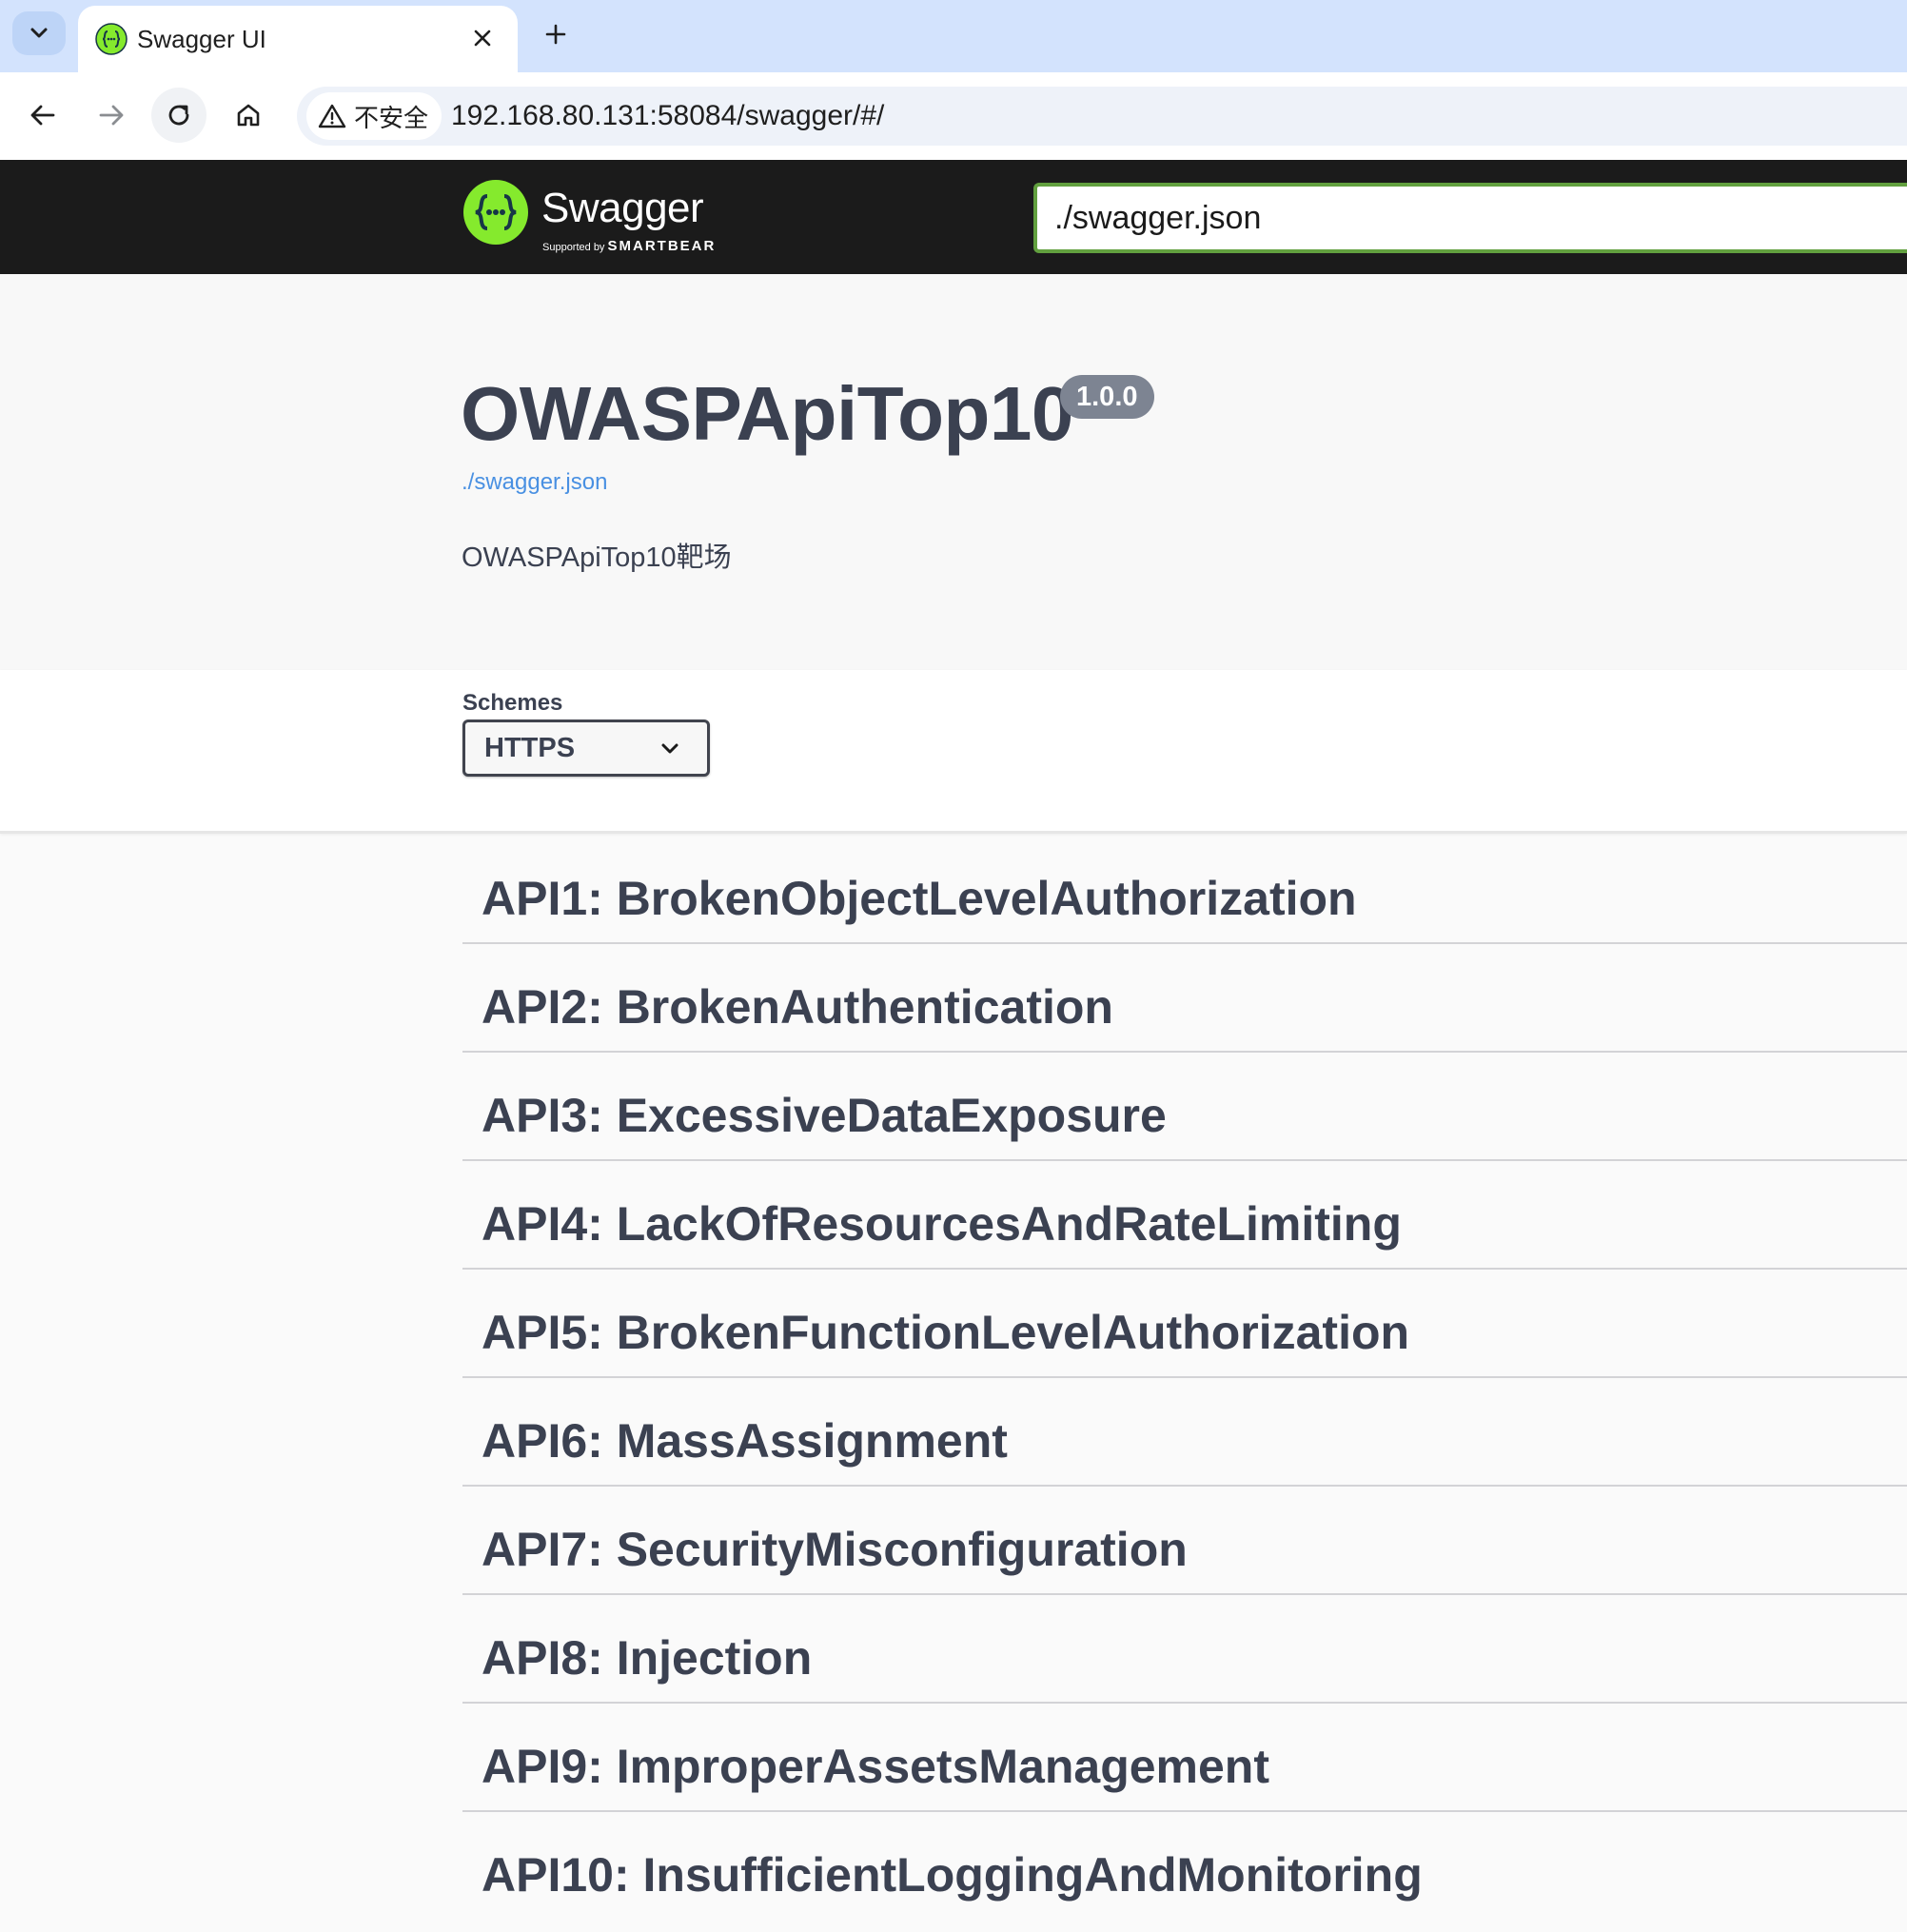  I want to click on tag-section-api8: API8: Injection, so click(1184, 1649).